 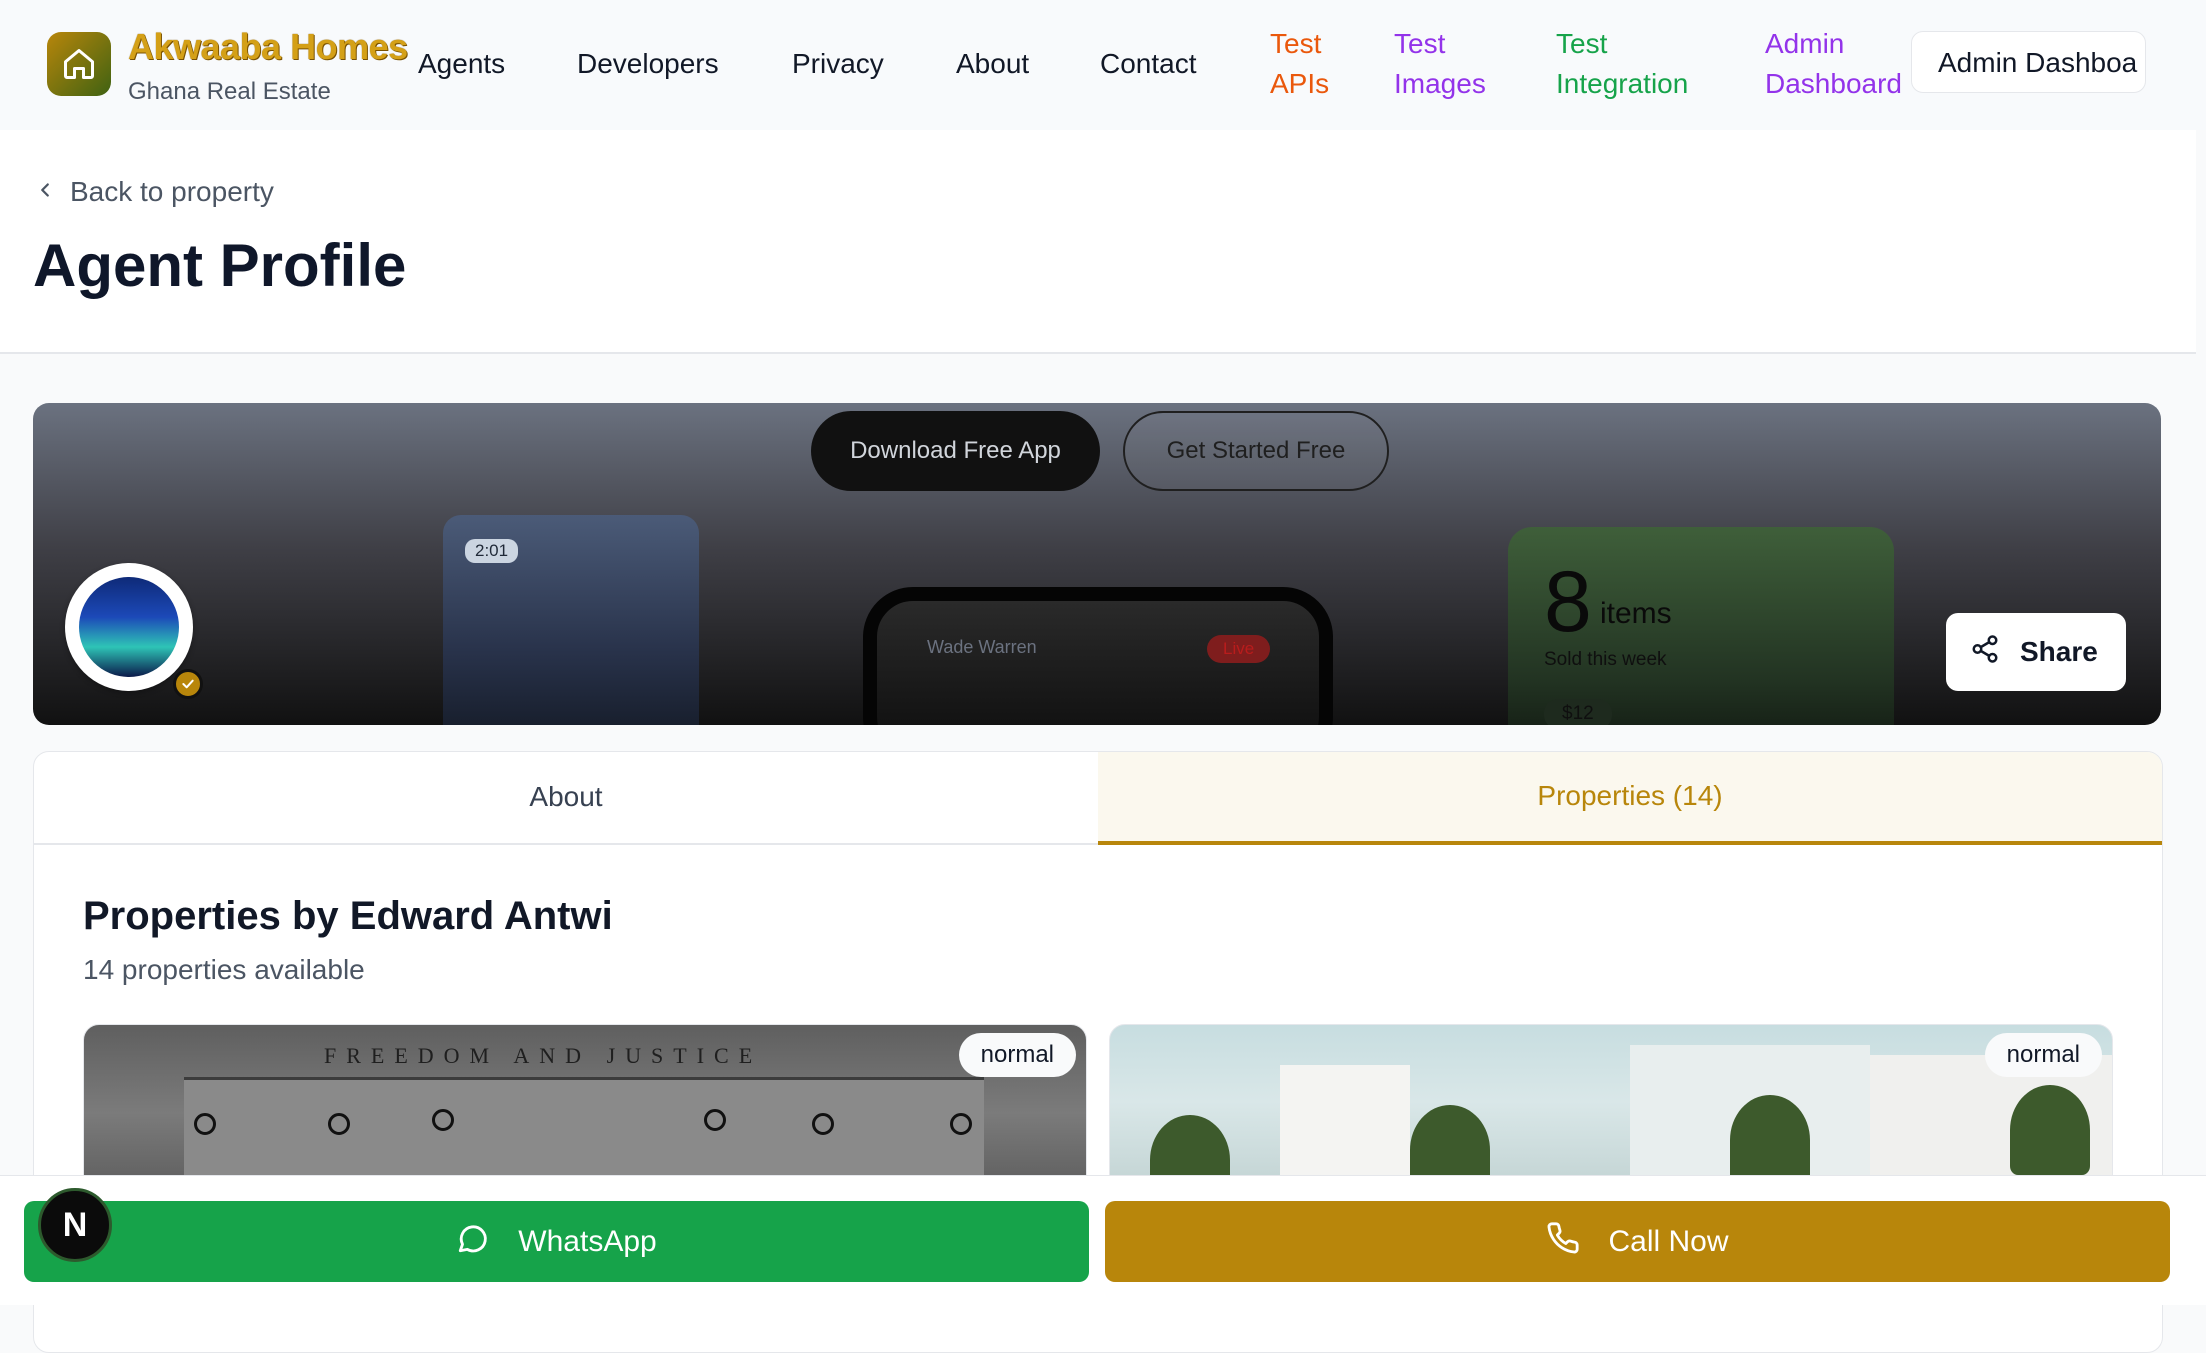 What do you see at coordinates (2059, 651) in the screenshot?
I see `share-label: Share` at bounding box center [2059, 651].